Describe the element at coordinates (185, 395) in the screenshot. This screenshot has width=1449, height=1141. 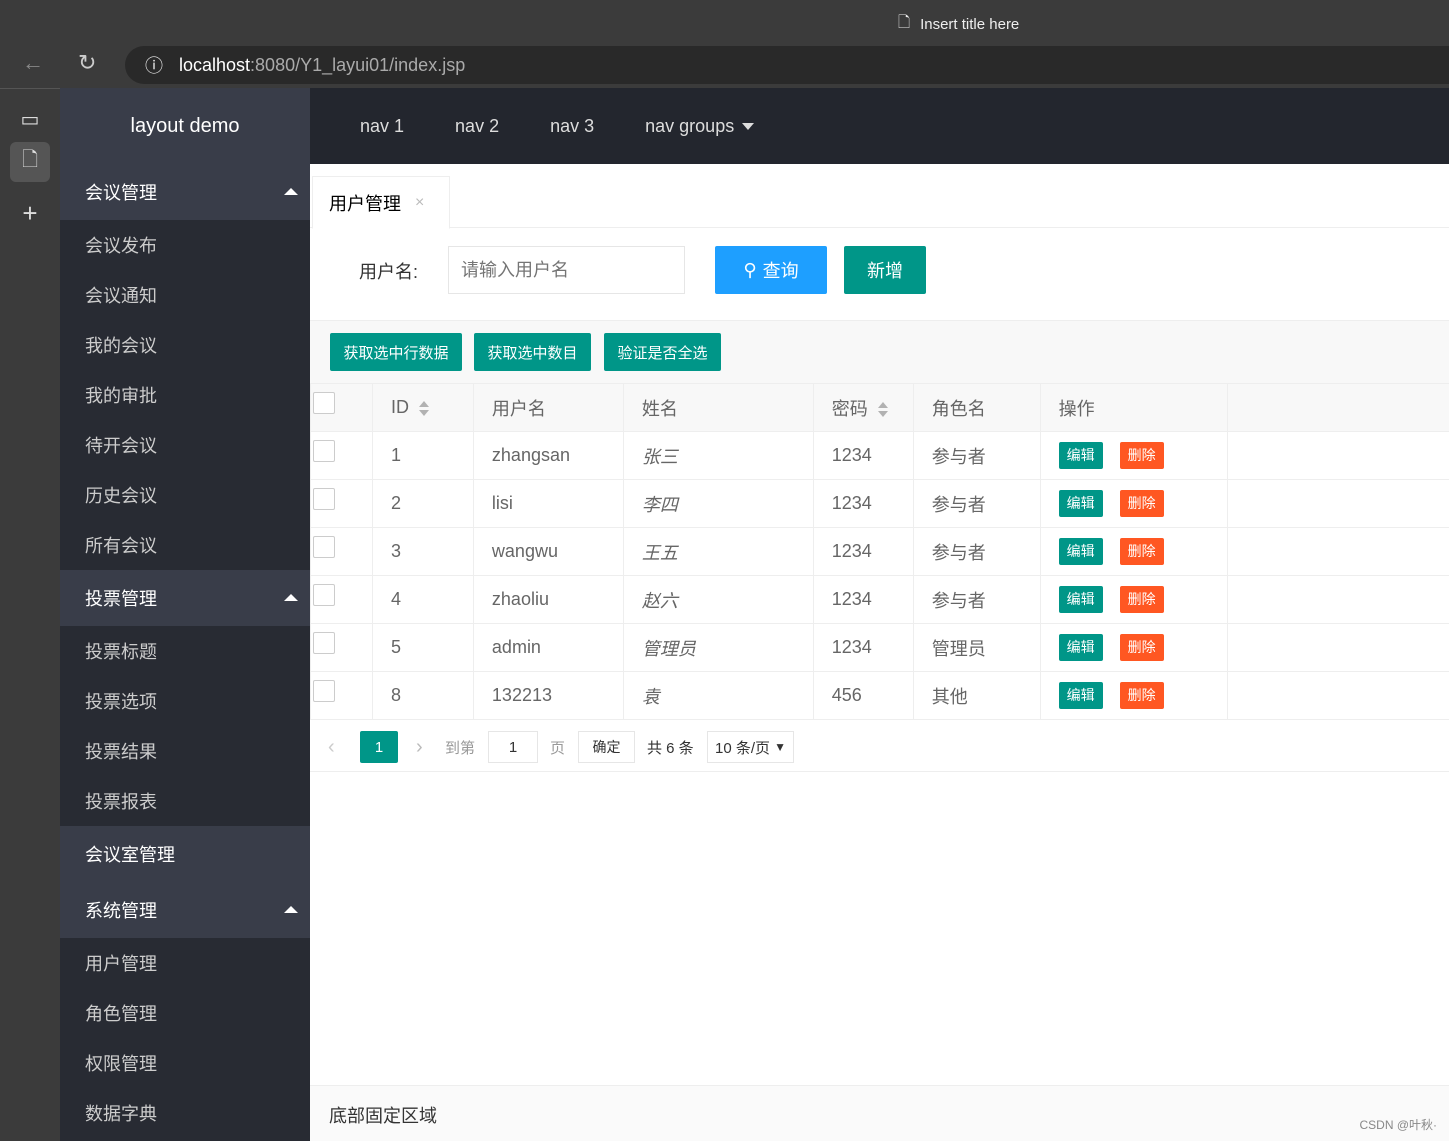
I see `sidebar-item: 我的审批` at that location.